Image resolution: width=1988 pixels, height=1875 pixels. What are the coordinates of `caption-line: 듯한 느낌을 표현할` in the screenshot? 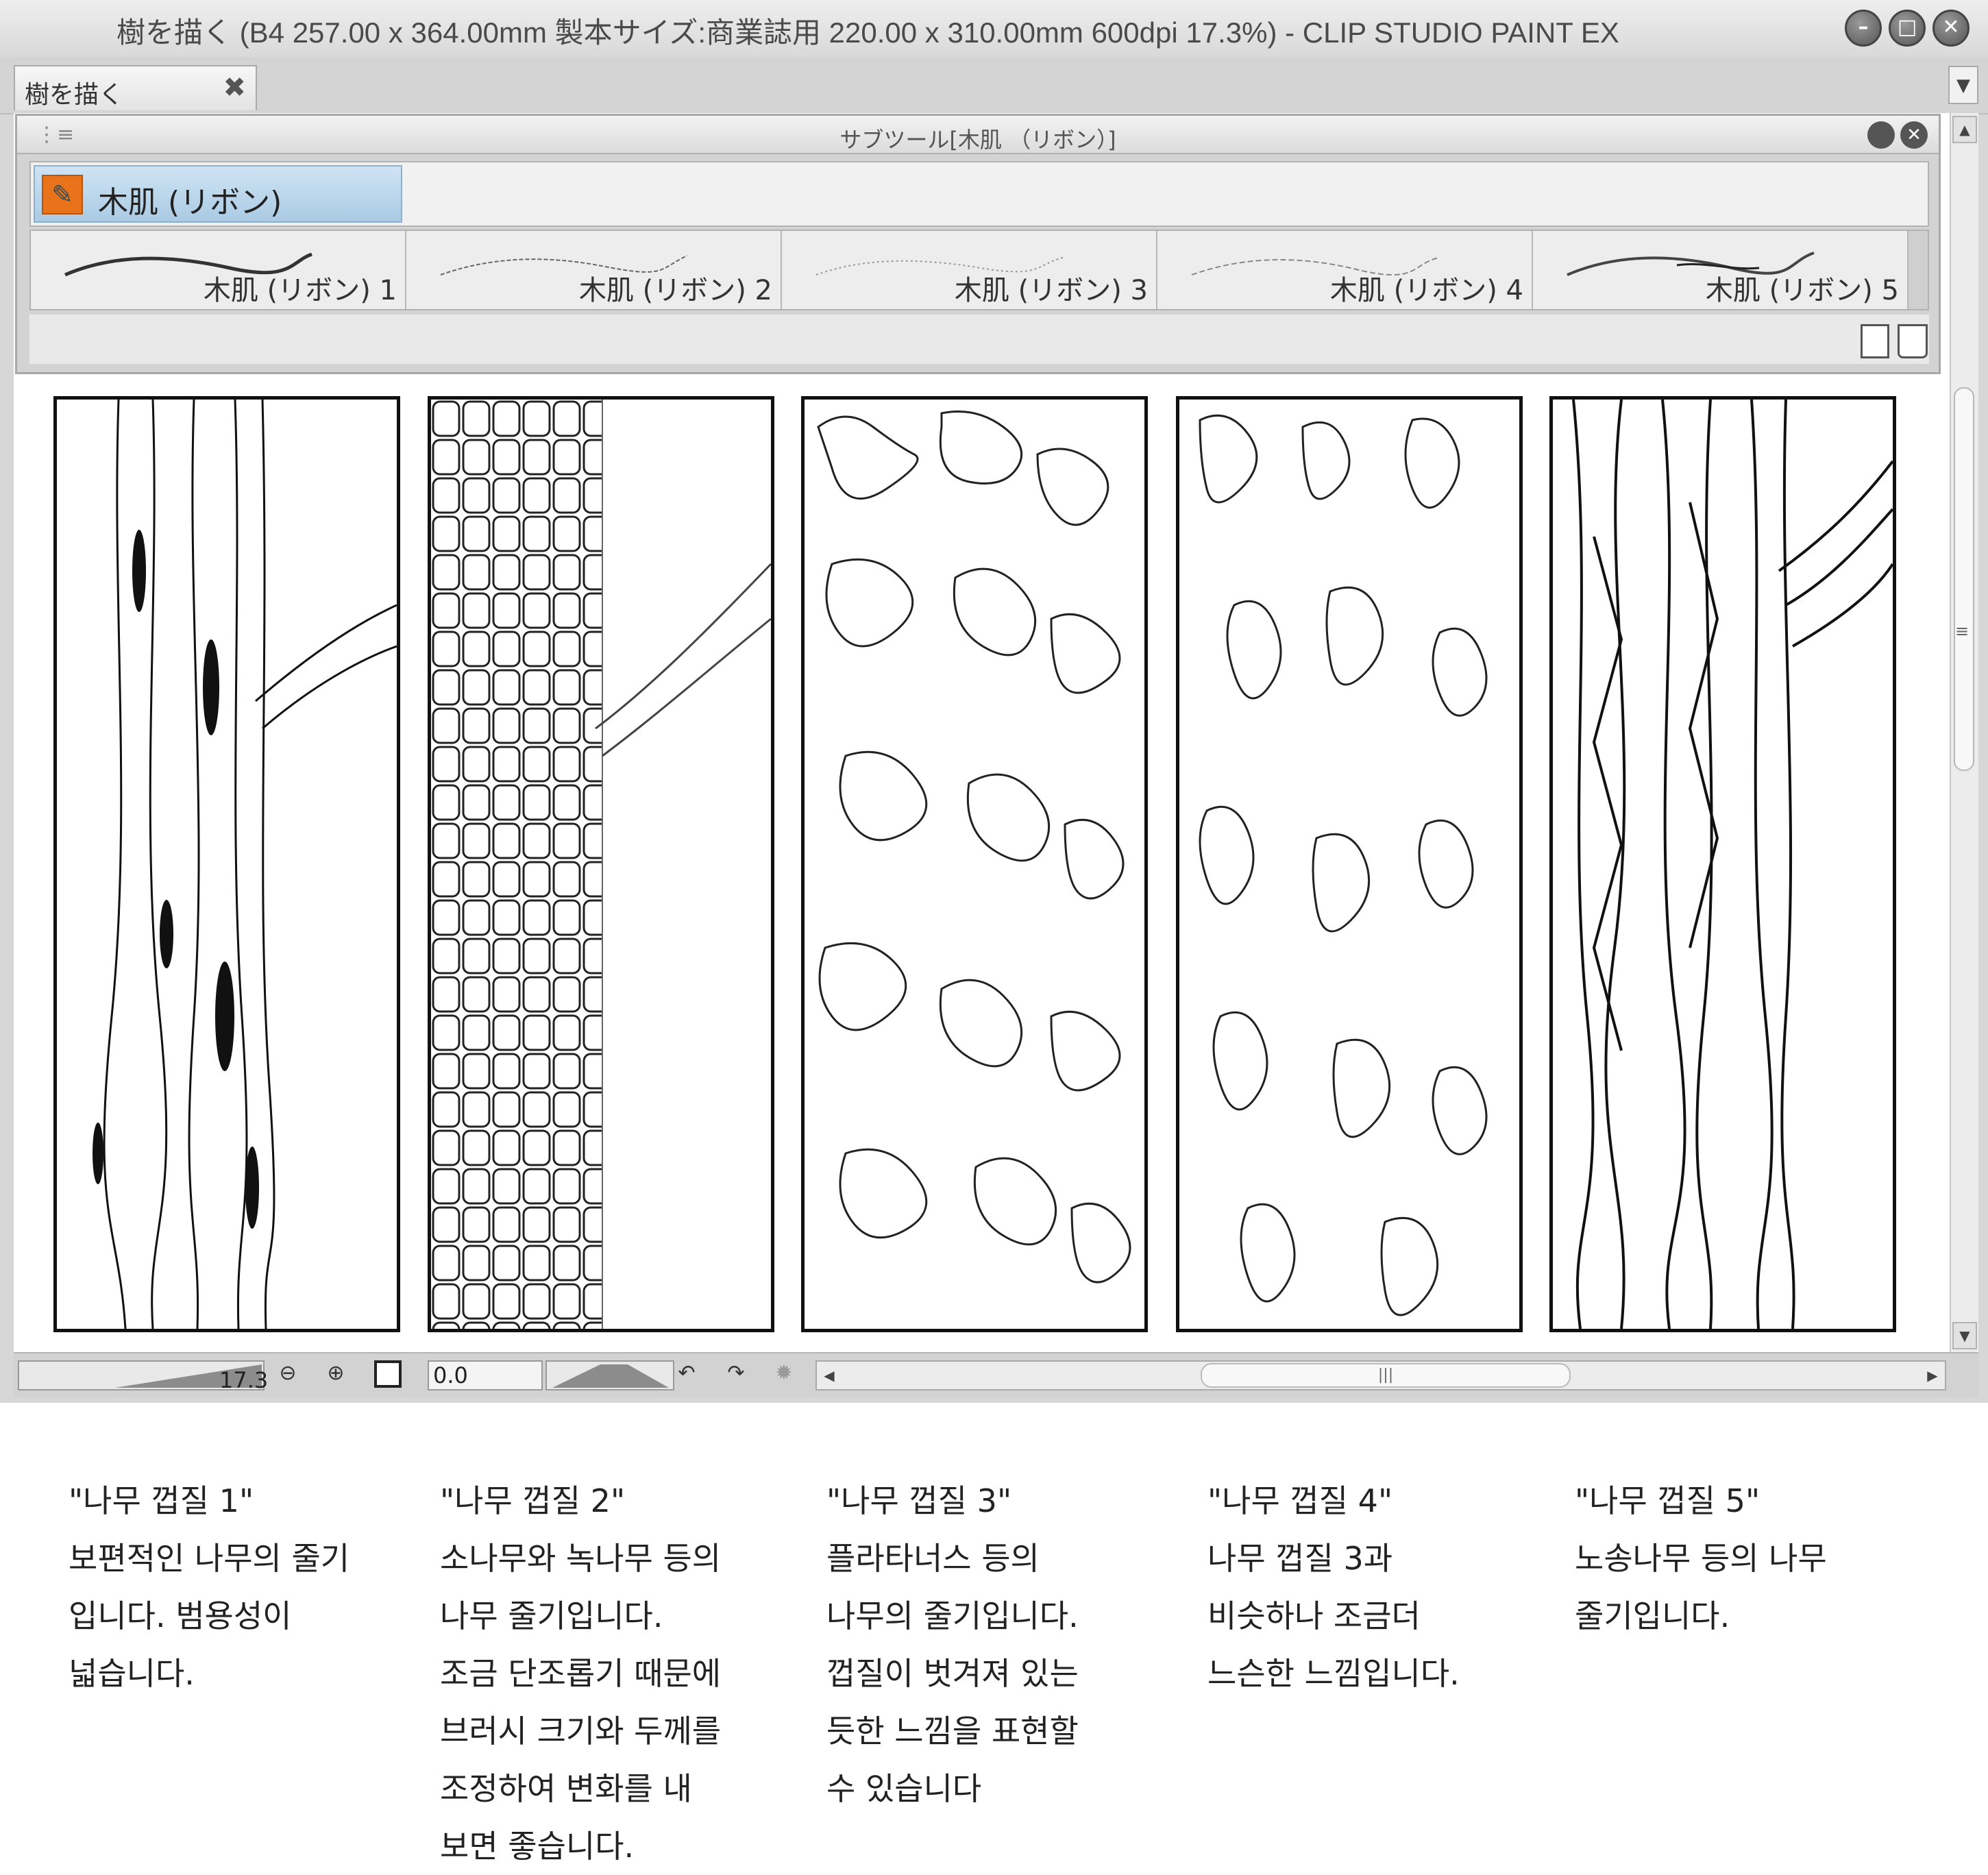 It's located at (952, 1732).